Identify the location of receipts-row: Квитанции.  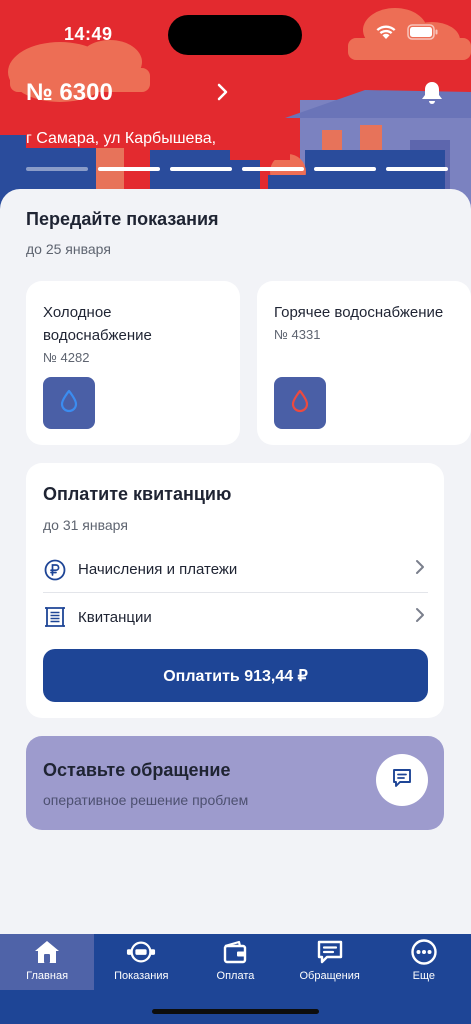
(235, 617).